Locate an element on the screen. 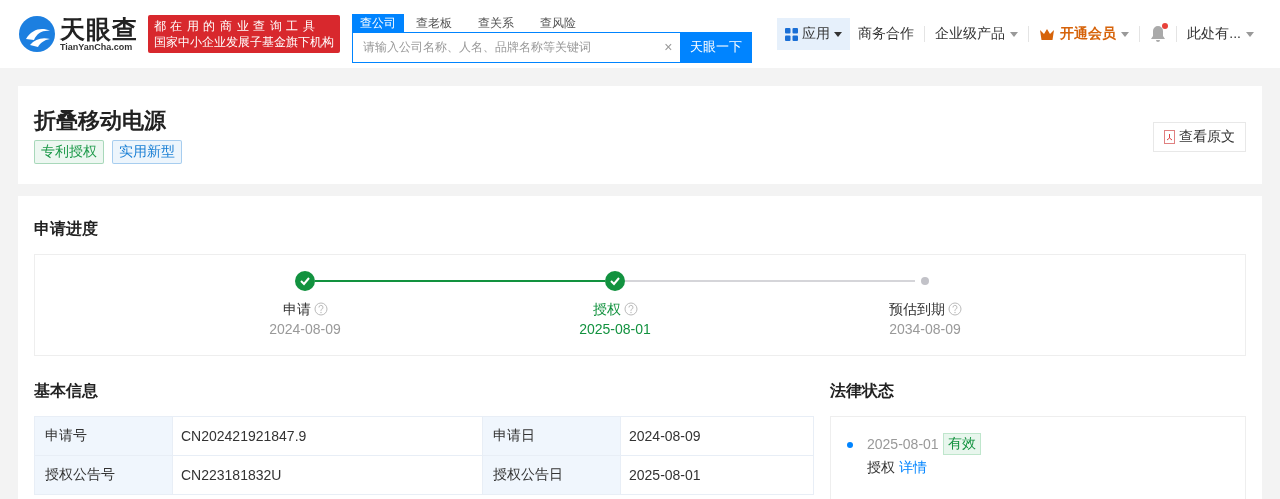 The width and height of the screenshot is (1280, 499). grid-icon is located at coordinates (792, 34).